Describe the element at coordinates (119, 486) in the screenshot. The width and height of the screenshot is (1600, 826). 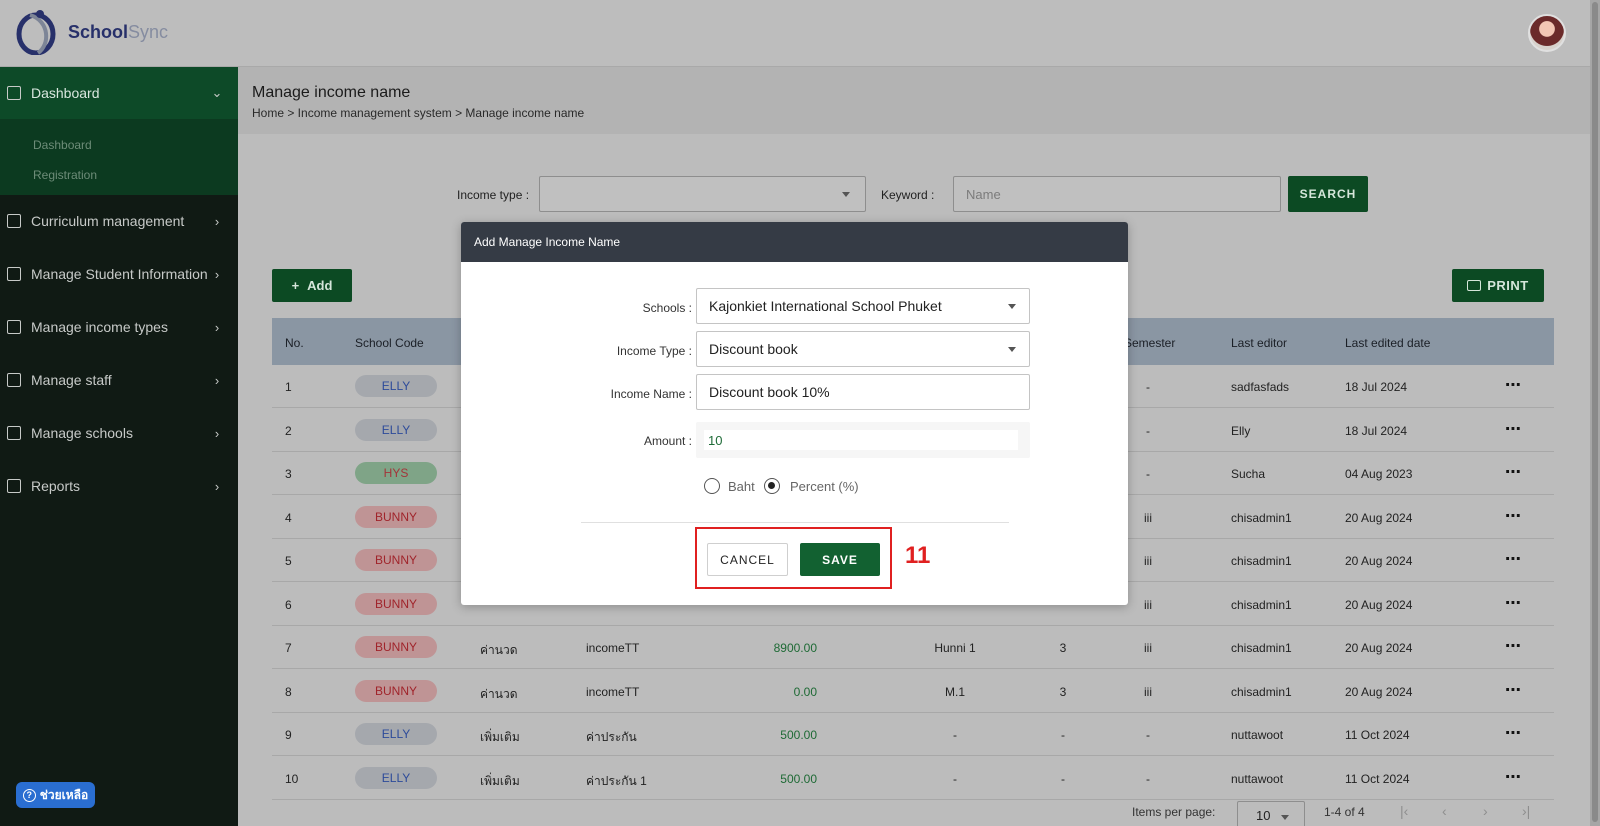
I see `sidebar-item-reports: Reports ›` at that location.